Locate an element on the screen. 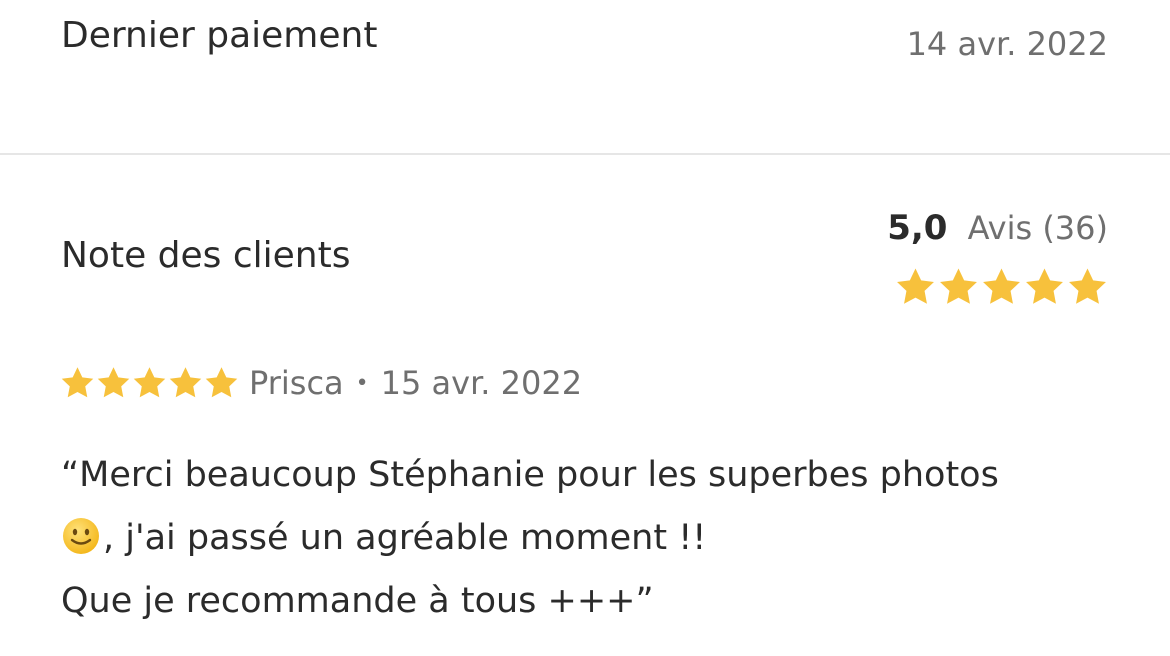 This screenshot has height=656, width=1170. review-date: 15 avr. 2022 is located at coordinates (481, 383).